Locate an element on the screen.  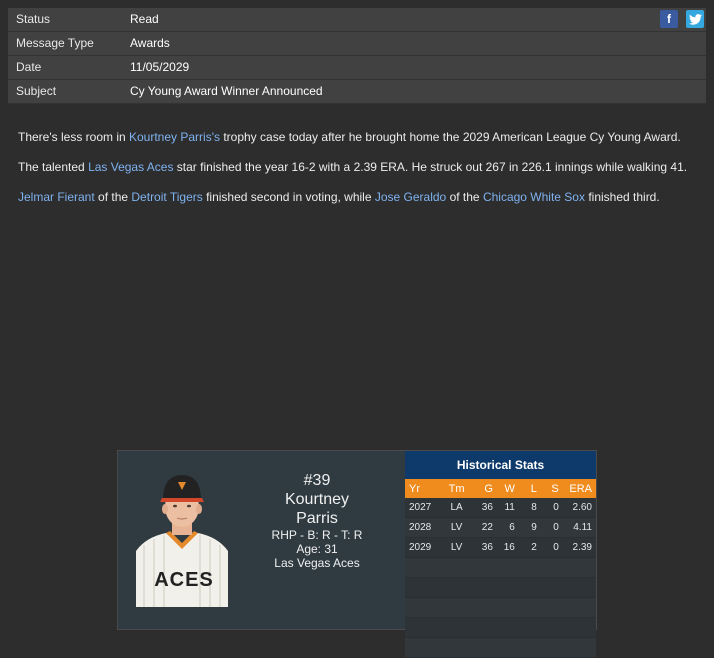
header-row-subject: Subject Cy Young Award Winner Announced is located at coordinates (357, 92).